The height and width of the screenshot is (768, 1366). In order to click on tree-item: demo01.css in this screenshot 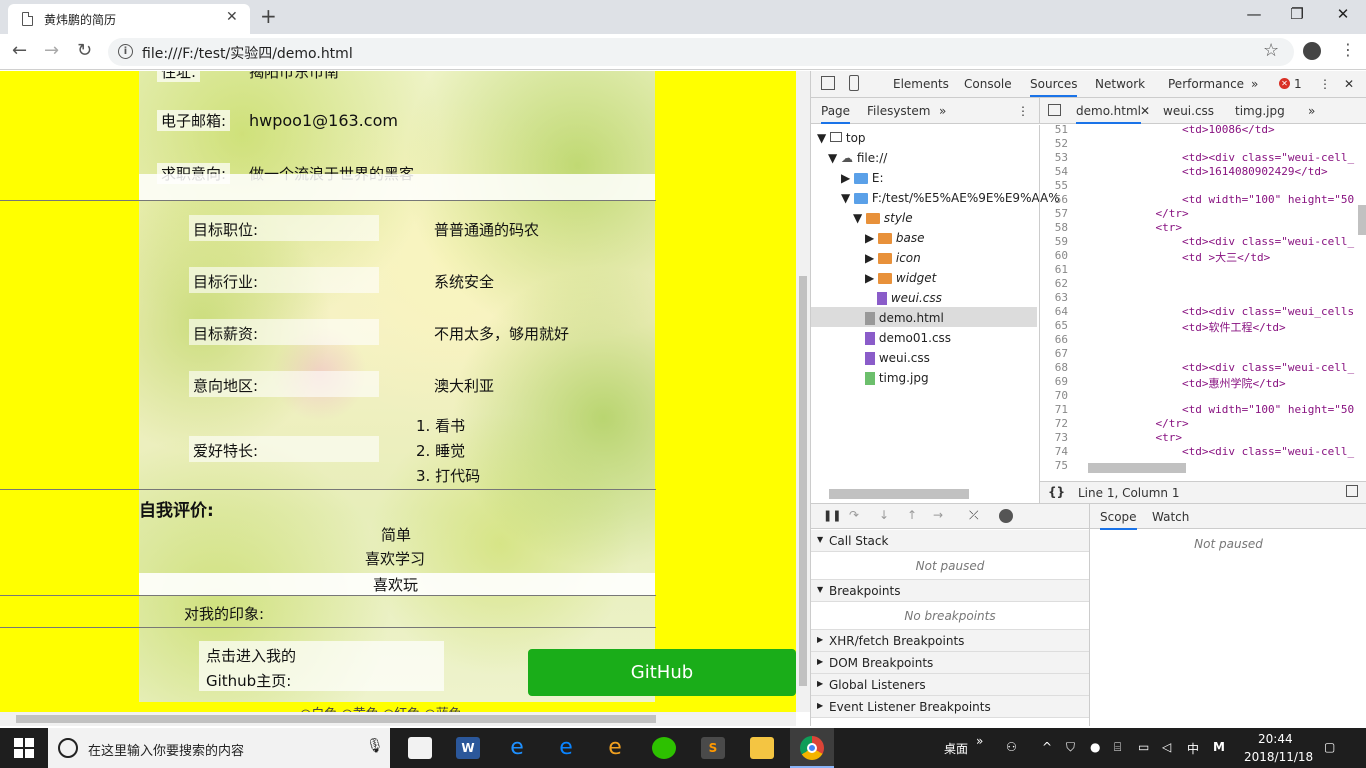, I will do `click(908, 338)`.